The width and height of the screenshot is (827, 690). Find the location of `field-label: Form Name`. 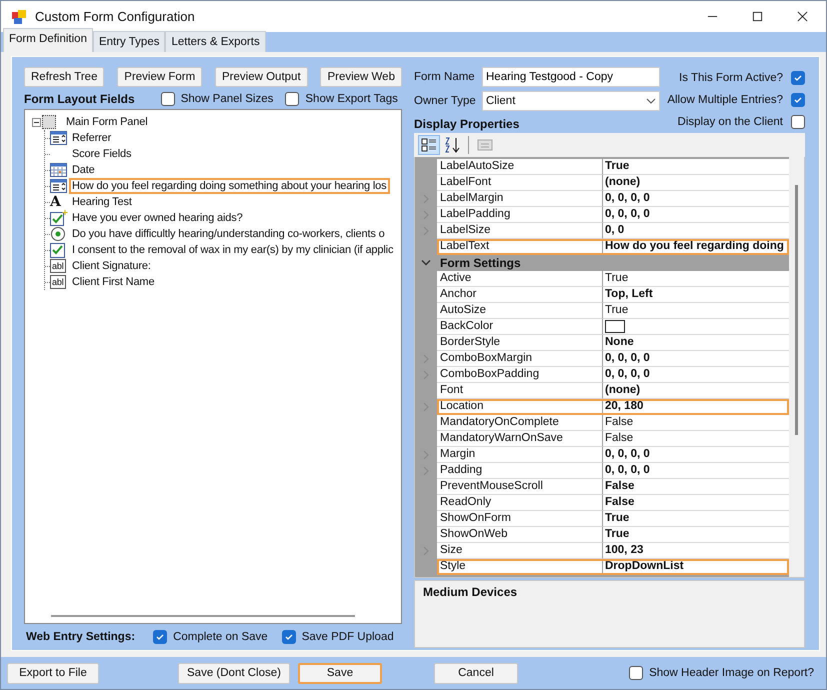

field-label: Form Name is located at coordinates (445, 77).